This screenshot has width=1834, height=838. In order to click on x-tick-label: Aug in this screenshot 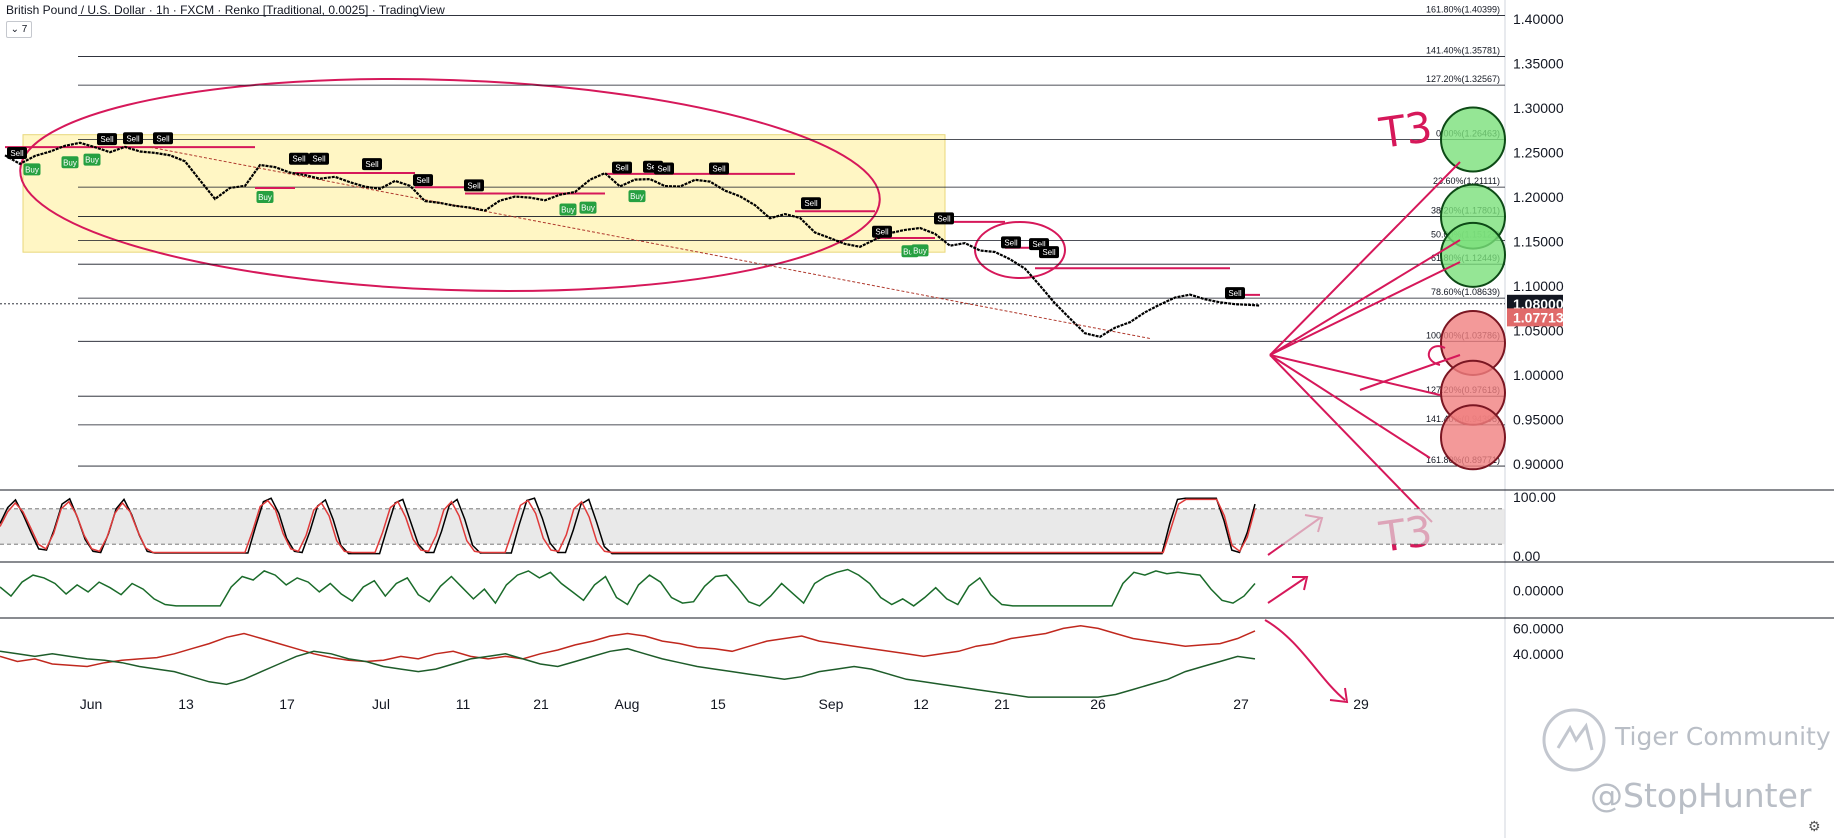, I will do `click(627, 704)`.